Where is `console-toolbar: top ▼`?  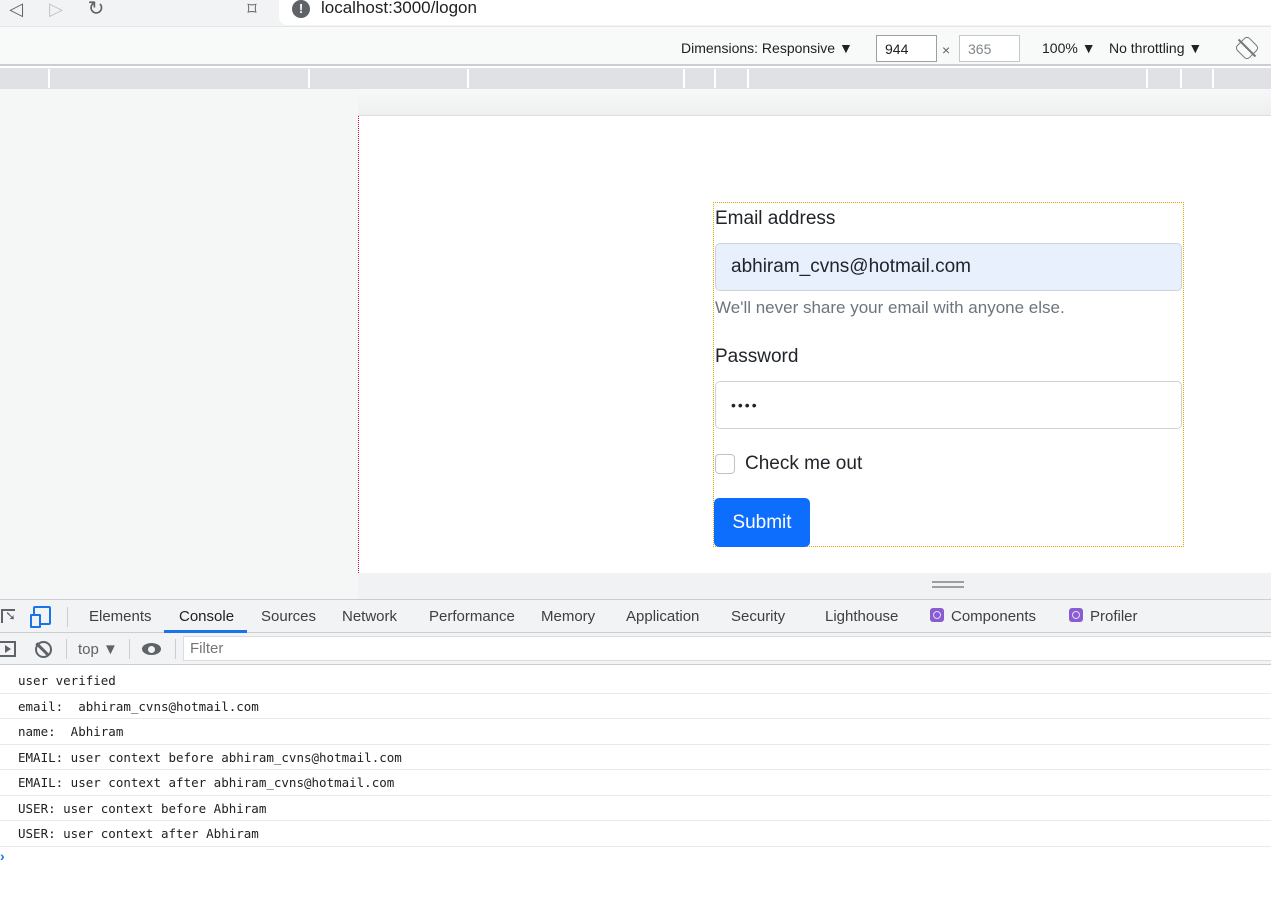
console-toolbar: top ▼ is located at coordinates (635, 649).